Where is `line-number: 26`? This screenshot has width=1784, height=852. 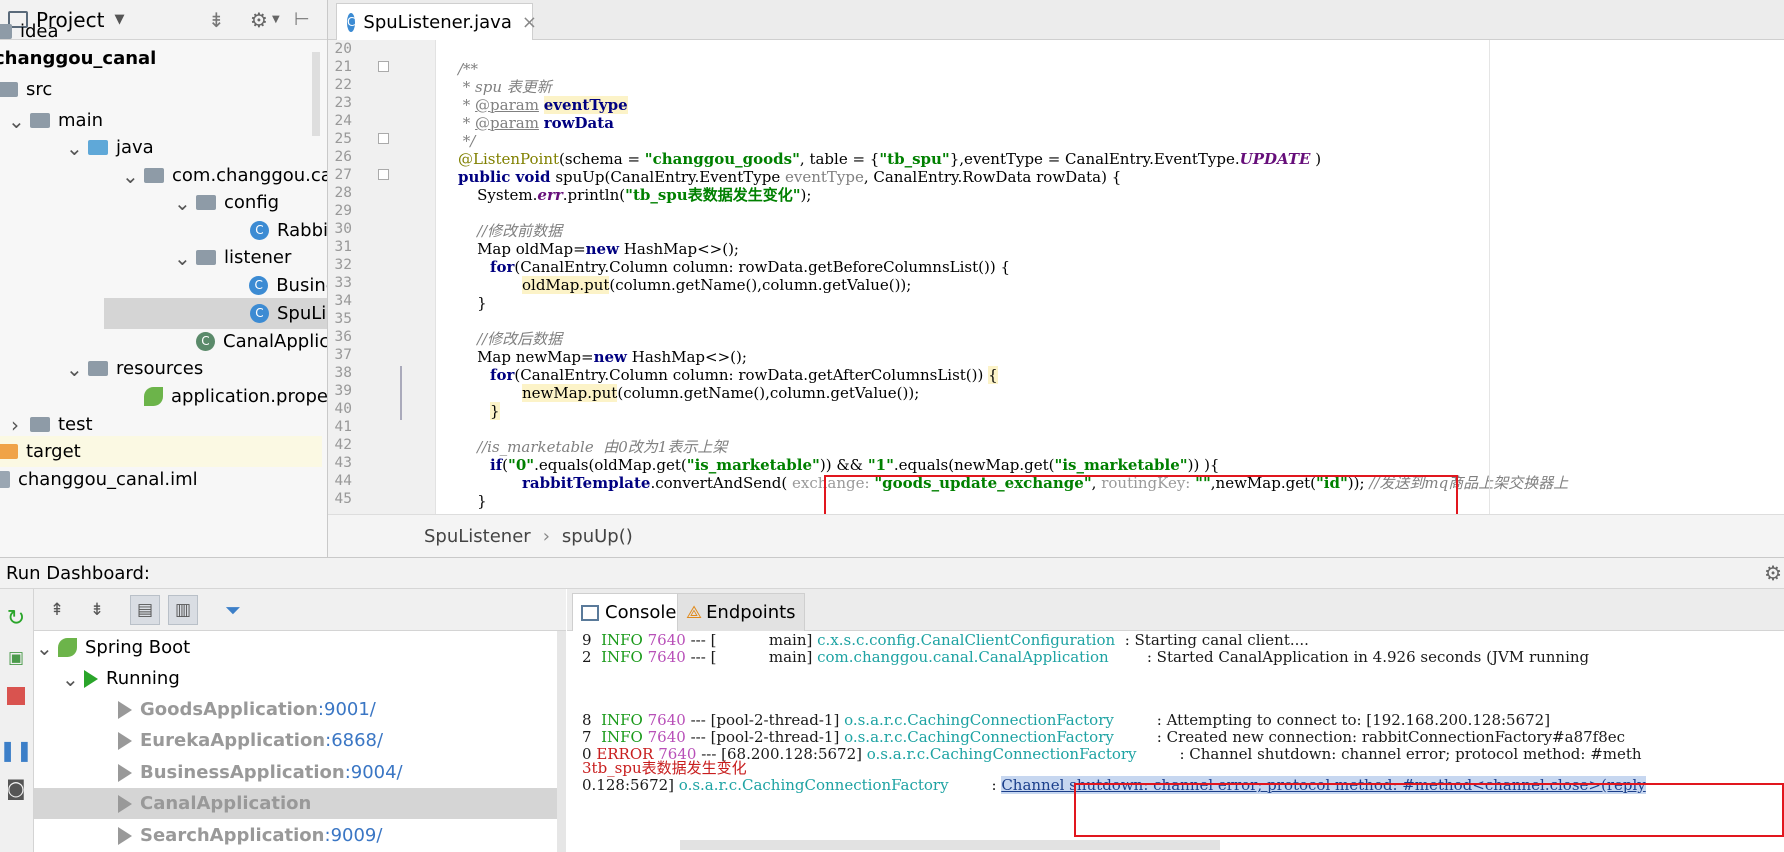
line-number: 26 is located at coordinates (343, 157).